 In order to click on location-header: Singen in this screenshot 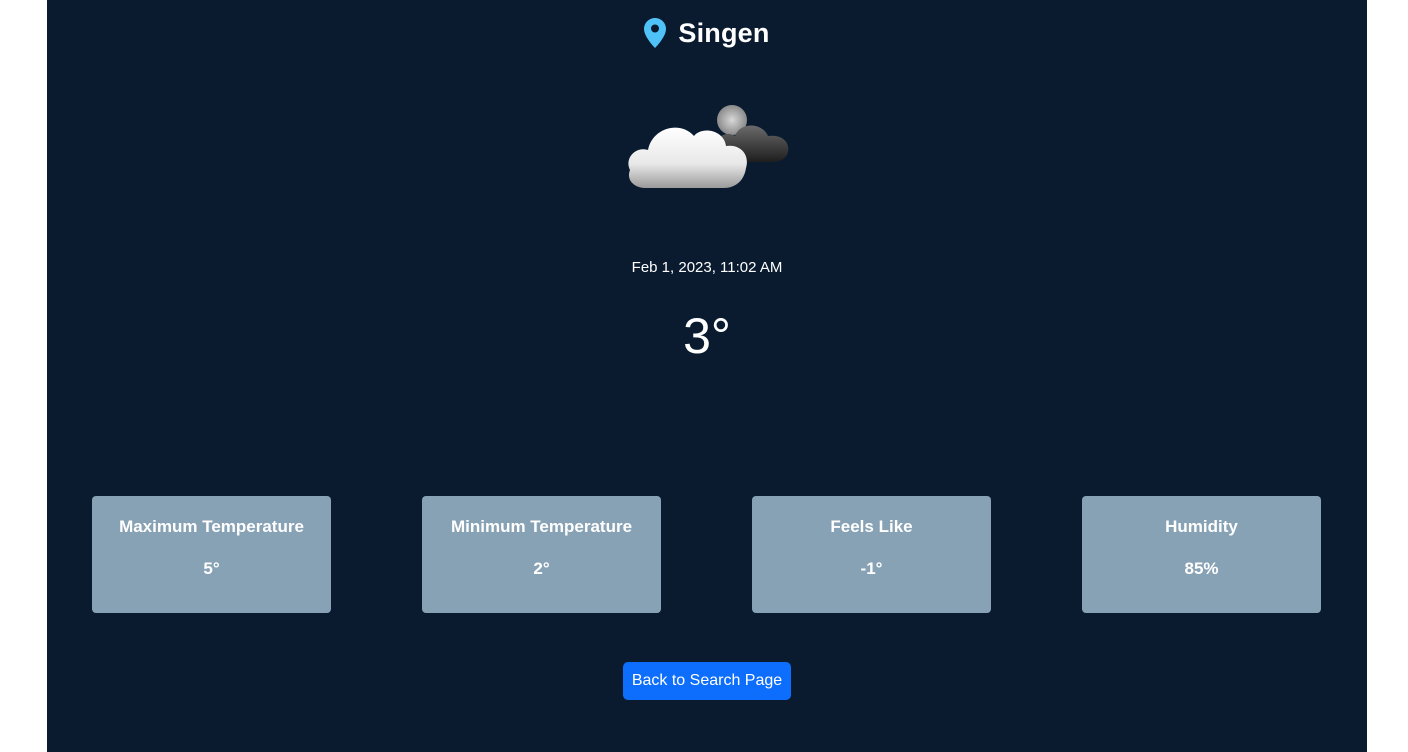, I will do `click(707, 33)`.